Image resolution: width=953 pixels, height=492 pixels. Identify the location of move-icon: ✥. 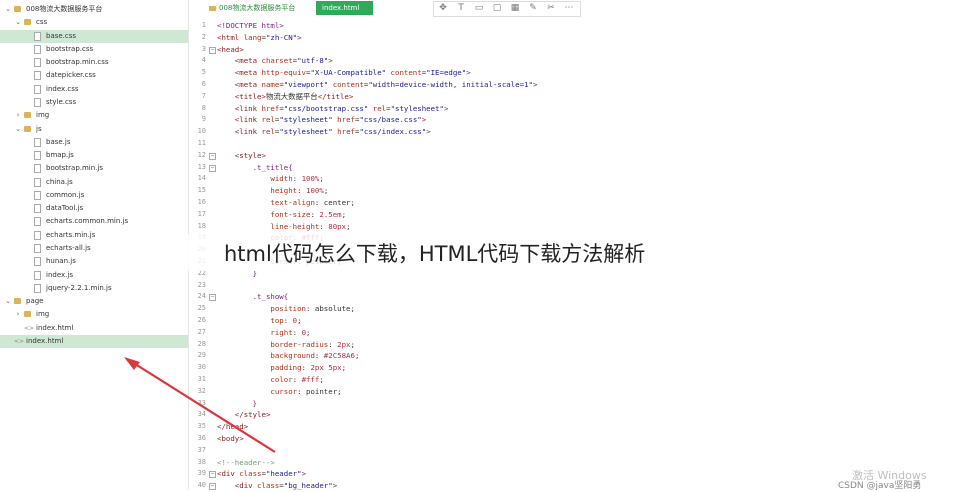
(443, 8).